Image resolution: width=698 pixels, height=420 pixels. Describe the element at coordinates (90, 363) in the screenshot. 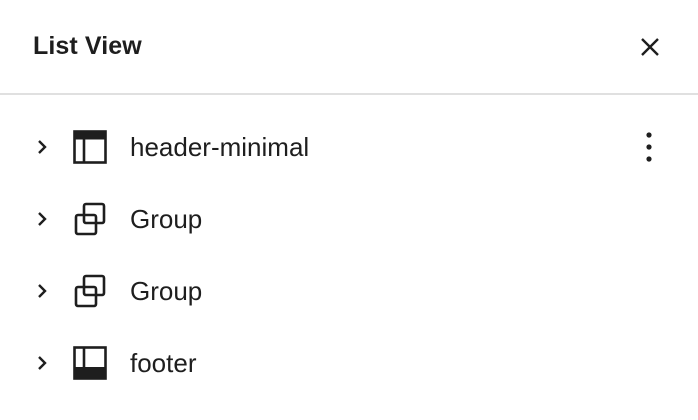

I see `template-part-footer-icon` at that location.